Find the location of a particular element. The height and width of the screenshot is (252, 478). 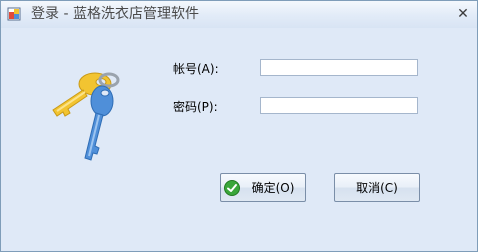

account-label: 帐号(A): is located at coordinates (196, 69).